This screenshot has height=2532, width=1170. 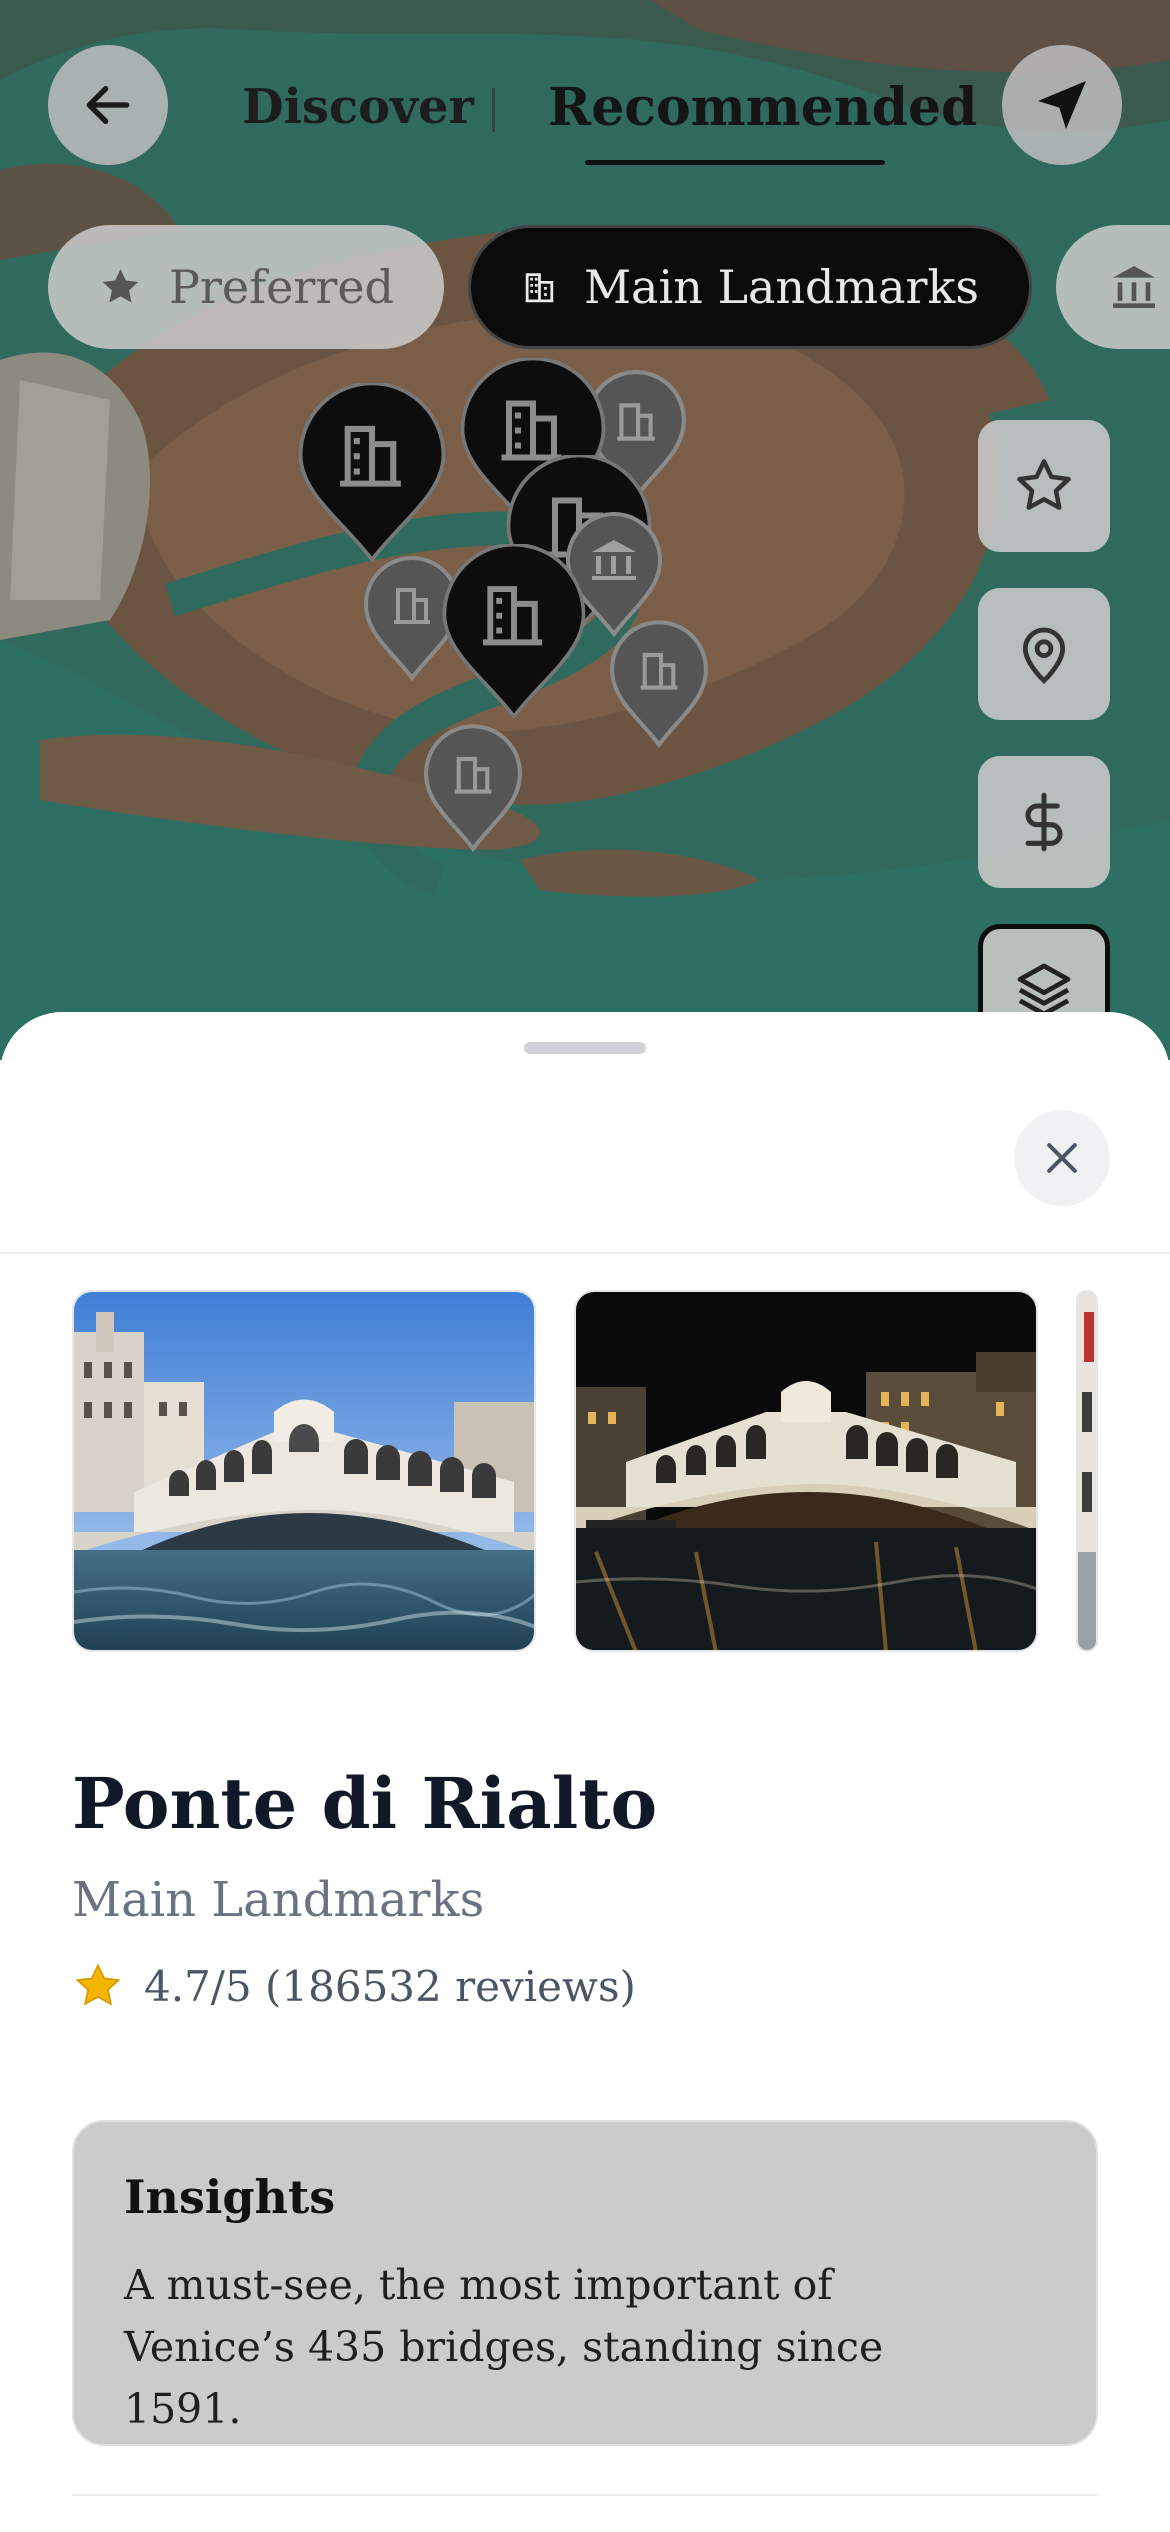 I want to click on price-filter-button, so click(x=1044, y=822).